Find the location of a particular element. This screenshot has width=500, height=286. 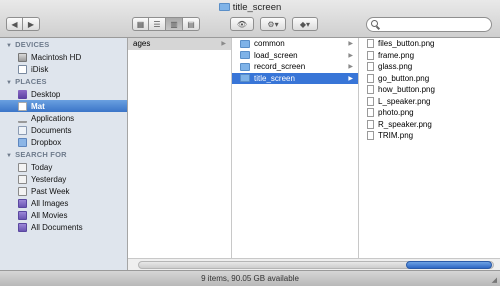

file-item: frame.png is located at coordinates (429, 56).